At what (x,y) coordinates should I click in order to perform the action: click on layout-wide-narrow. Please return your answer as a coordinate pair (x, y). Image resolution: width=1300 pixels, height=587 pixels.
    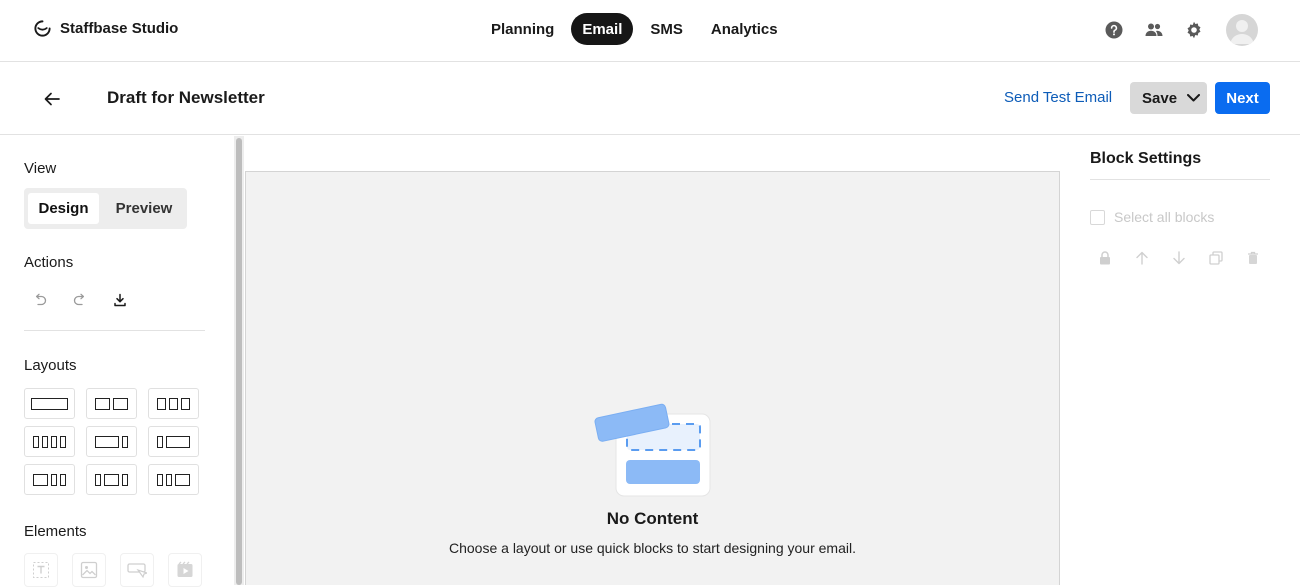
    Looking at the image, I should click on (111, 441).